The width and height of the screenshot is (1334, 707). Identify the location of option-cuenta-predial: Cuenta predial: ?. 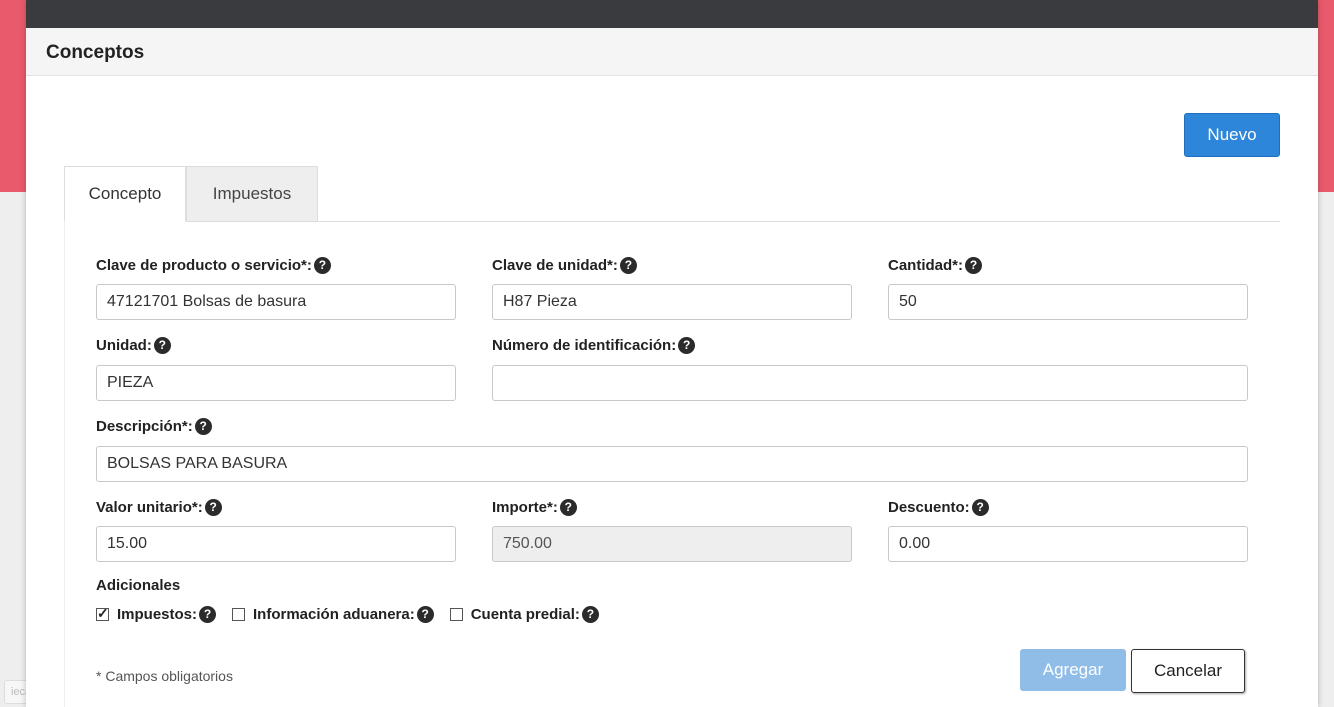
(524, 614).